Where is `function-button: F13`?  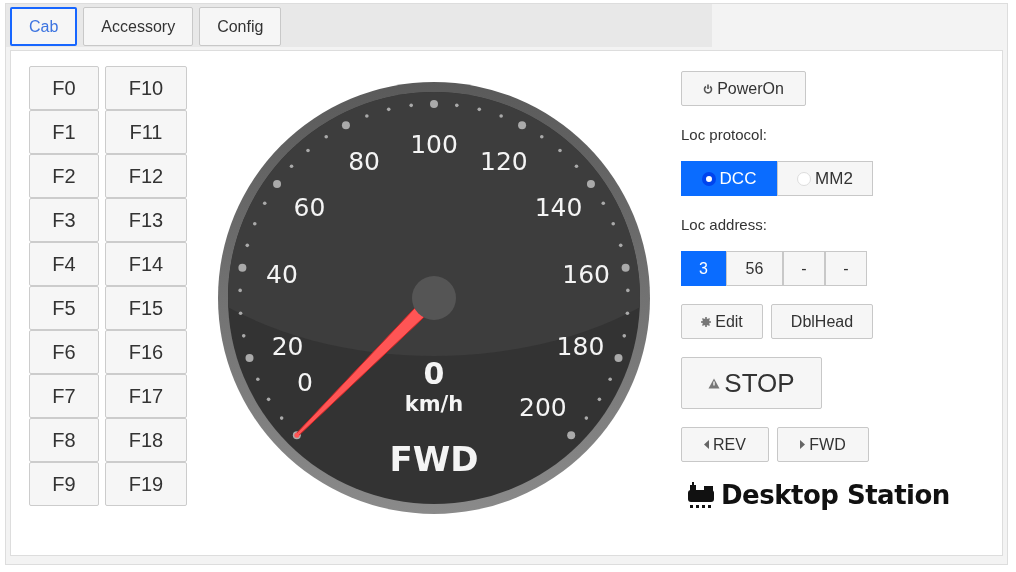
function-button: F13 is located at coordinates (146, 220).